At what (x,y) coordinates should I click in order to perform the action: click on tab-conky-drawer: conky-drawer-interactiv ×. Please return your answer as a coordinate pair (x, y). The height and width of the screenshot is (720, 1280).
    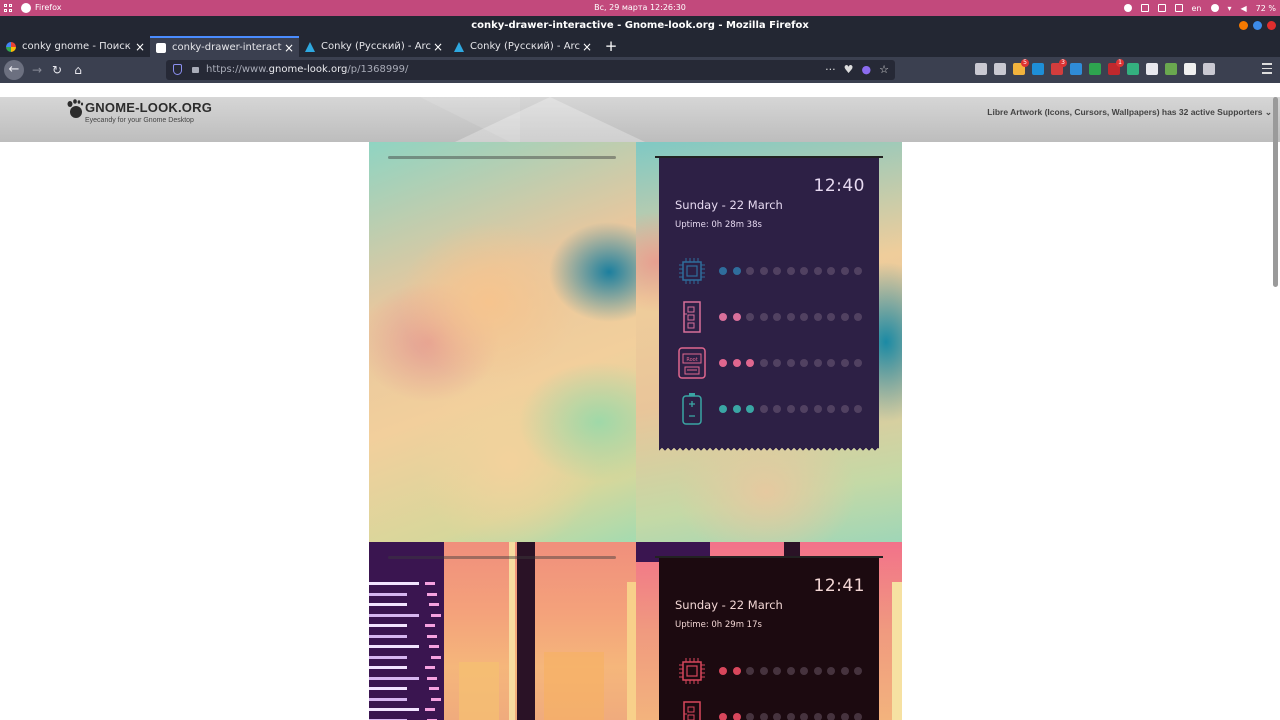
    Looking at the image, I should click on (224, 46).